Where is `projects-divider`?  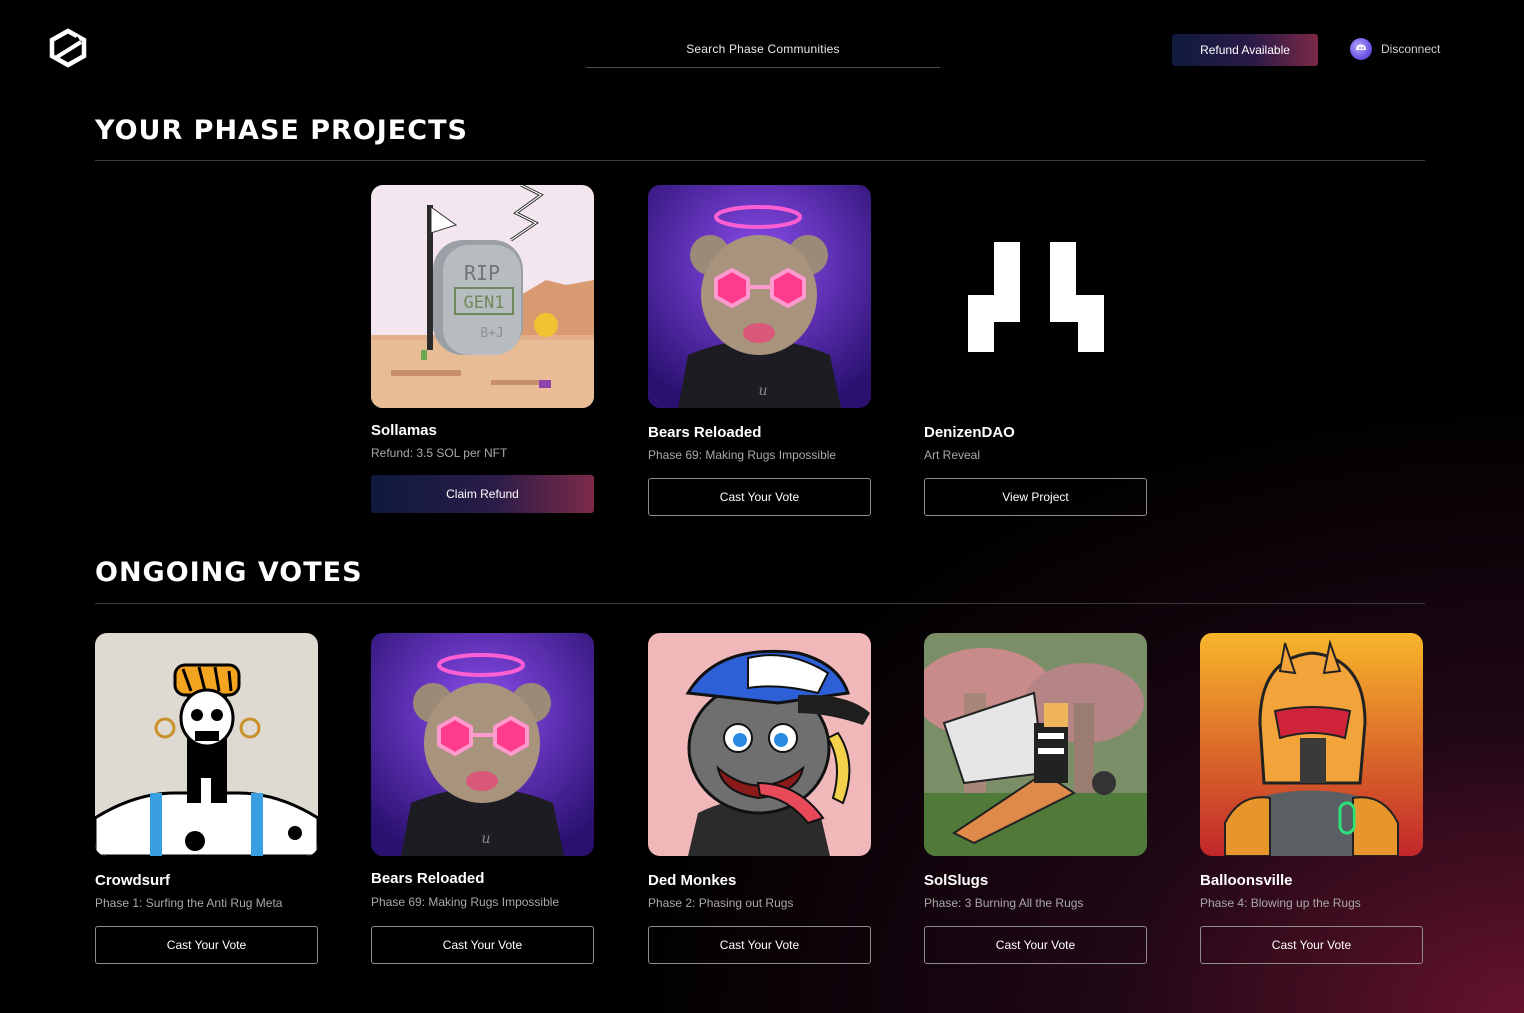
projects-divider is located at coordinates (760, 160).